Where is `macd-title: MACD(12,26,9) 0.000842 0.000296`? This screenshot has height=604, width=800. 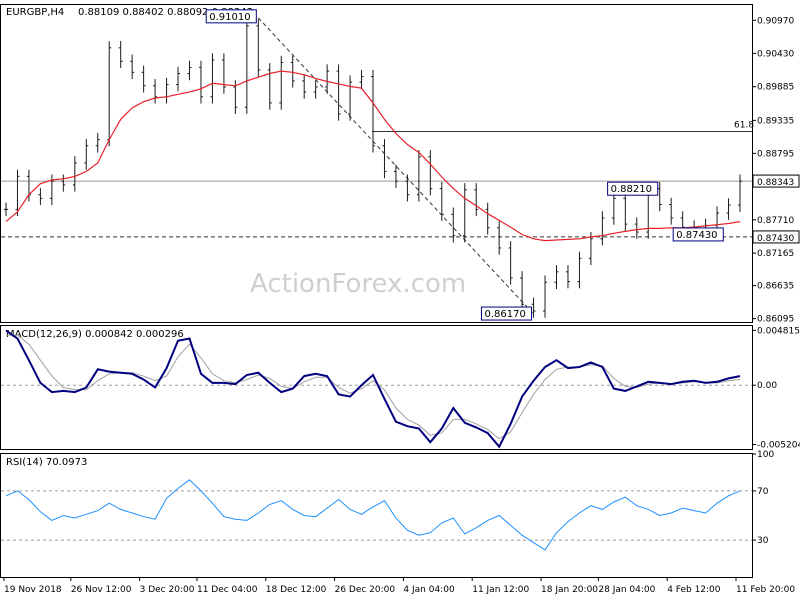 macd-title: MACD(12,26,9) 0.000842 0.000296 is located at coordinates (95, 334).